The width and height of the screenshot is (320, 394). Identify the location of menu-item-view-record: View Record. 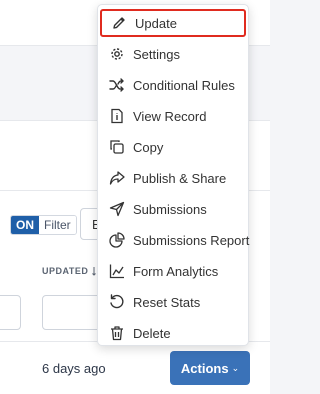
(174, 116).